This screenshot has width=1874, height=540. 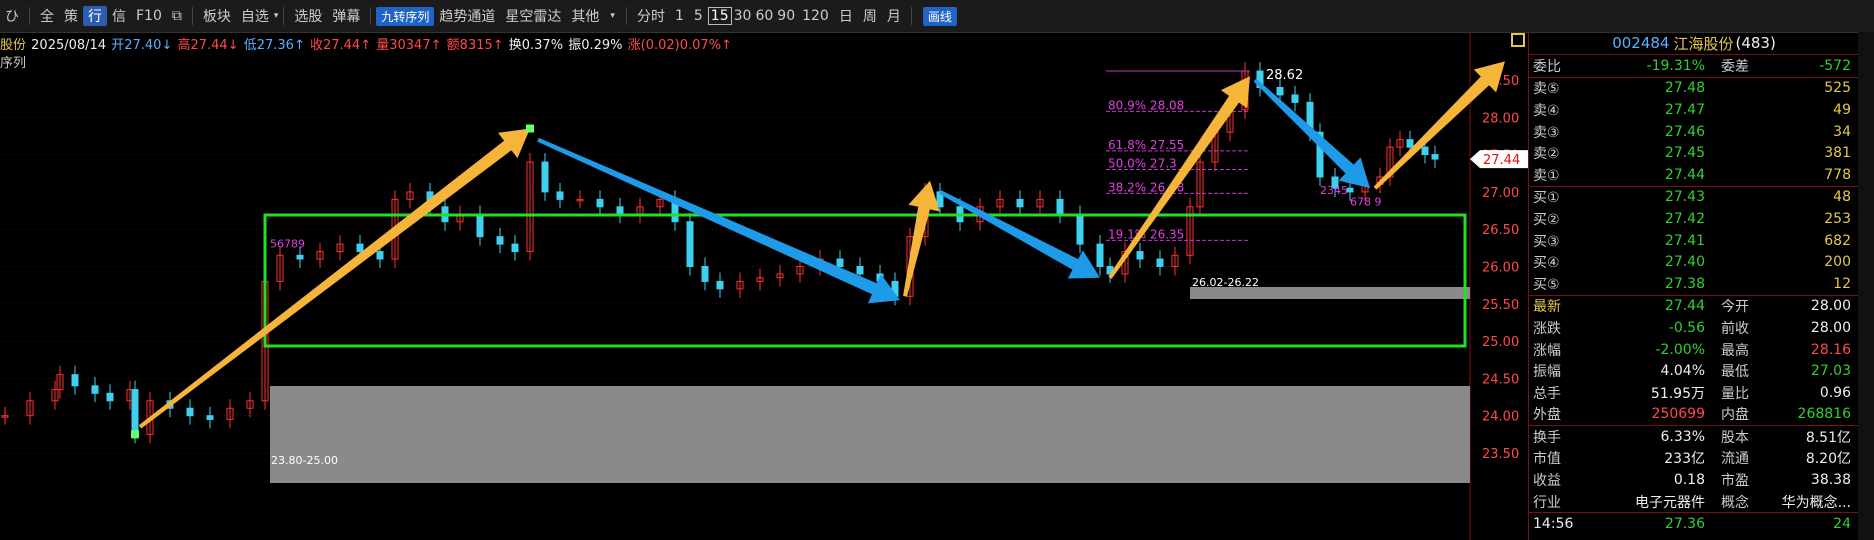 I want to click on buy-price: 27.41, so click(x=1655, y=241).